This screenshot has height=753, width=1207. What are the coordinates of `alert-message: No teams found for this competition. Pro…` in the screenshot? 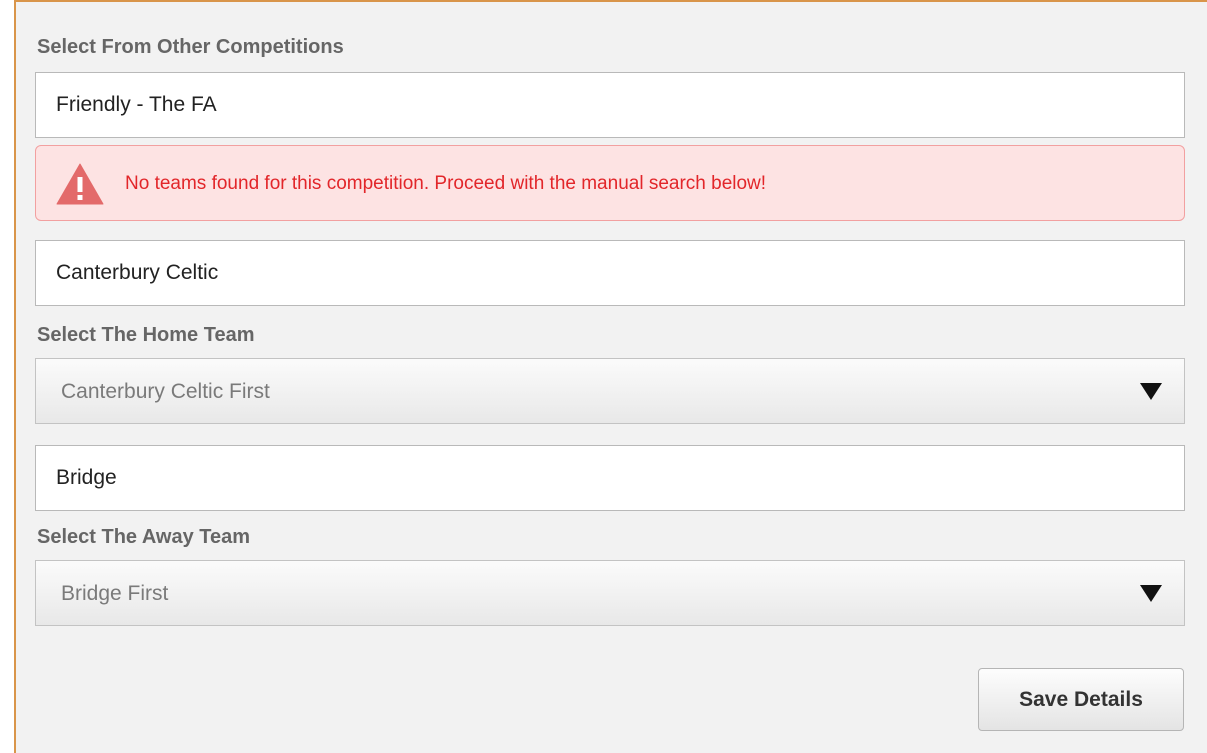 It's located at (446, 183).